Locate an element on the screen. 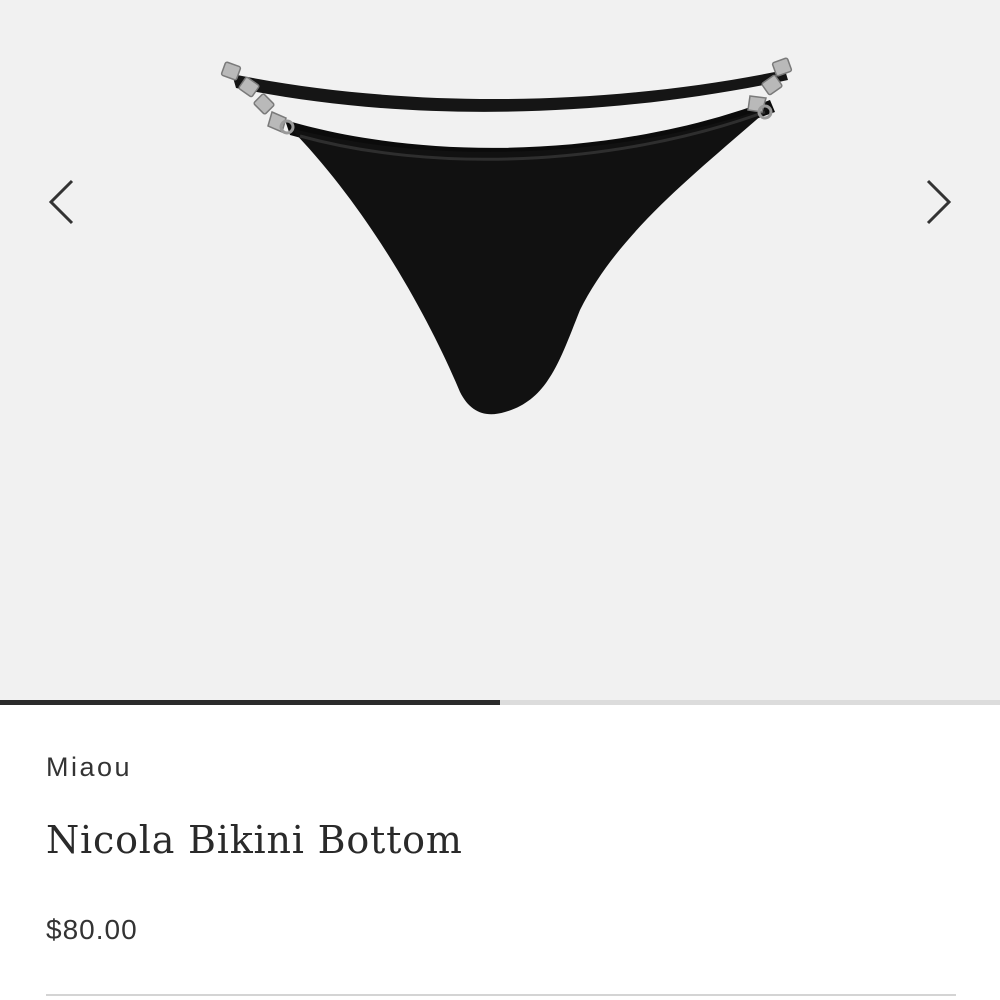 This screenshot has height=1000, width=1000. previous-image-button is located at coordinates (61, 202).